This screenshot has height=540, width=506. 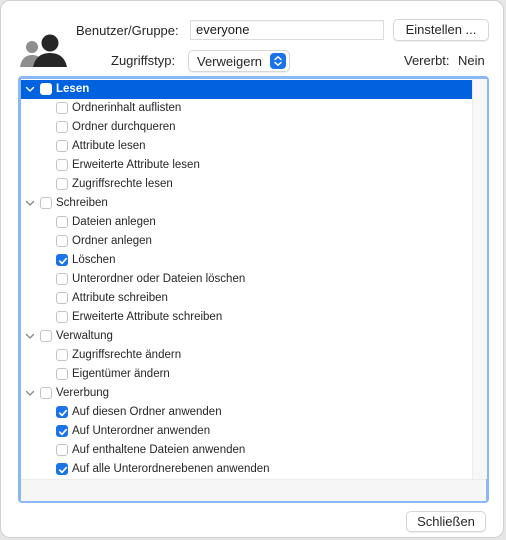 I want to click on tree-group-label: Vererbung, so click(x=83, y=393).